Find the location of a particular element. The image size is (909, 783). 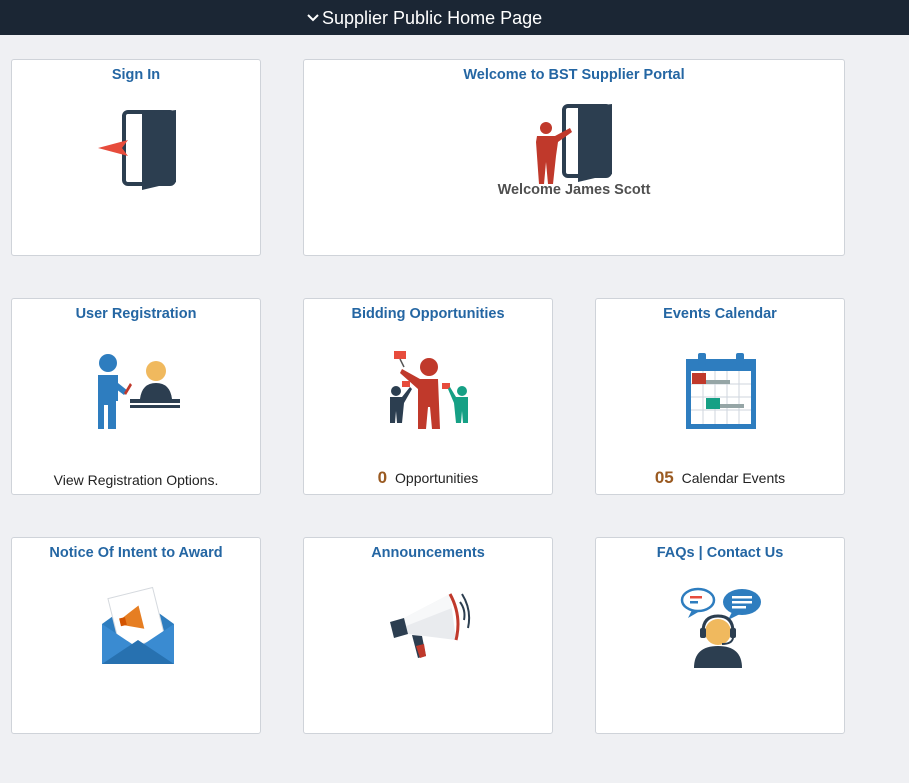

tile-title: User Registration is located at coordinates (136, 314).